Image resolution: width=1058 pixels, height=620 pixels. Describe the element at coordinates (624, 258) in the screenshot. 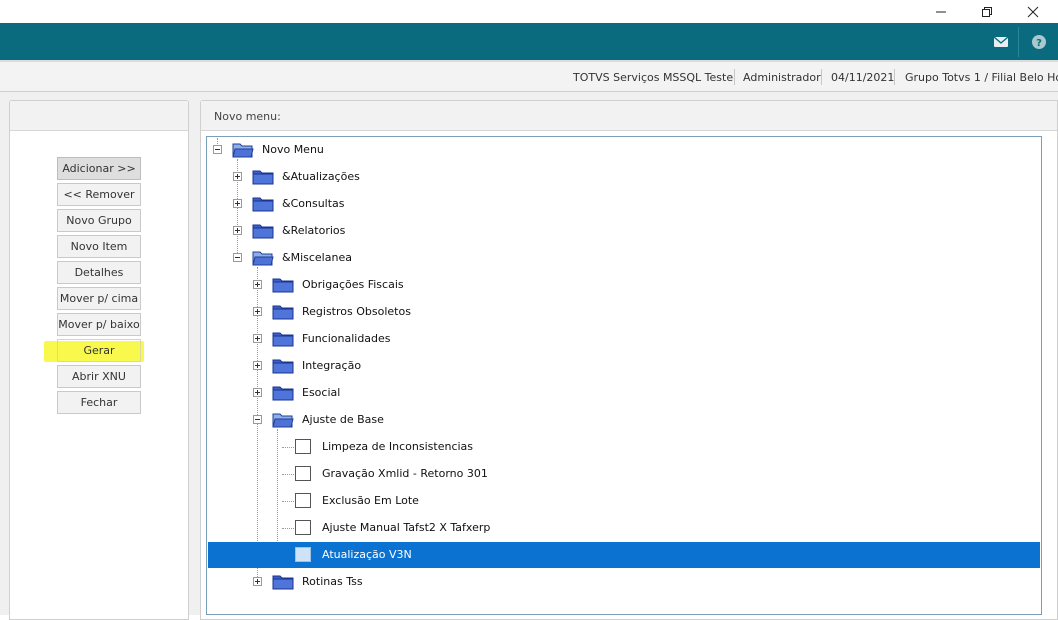

I see `tree-node-miscelanea: &Miscelanea` at that location.